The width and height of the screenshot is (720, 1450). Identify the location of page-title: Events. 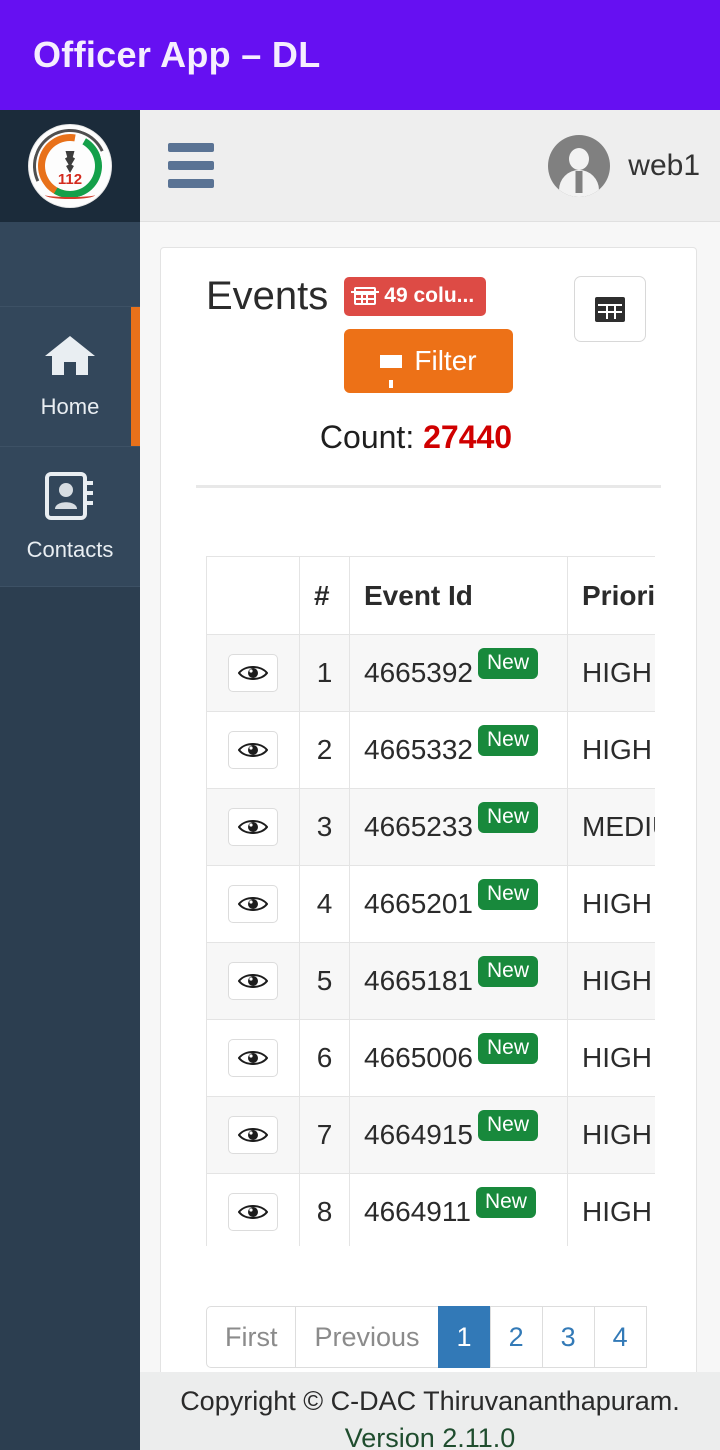
(267, 296).